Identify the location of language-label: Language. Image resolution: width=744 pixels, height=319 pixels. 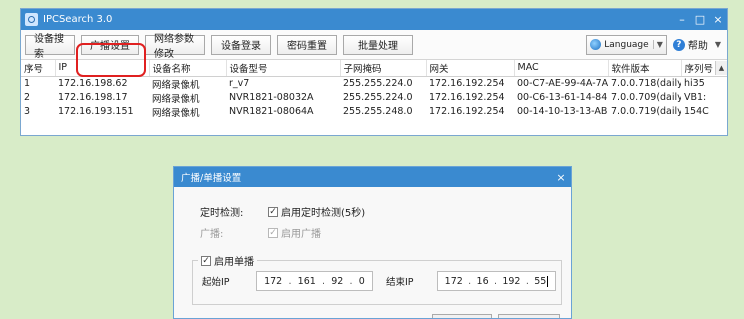
(626, 44).